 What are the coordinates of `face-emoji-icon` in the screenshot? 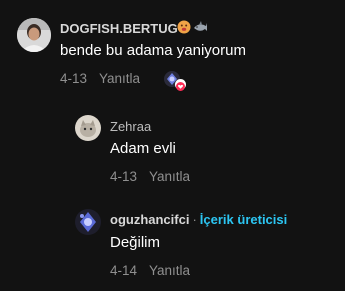 It's located at (184, 27).